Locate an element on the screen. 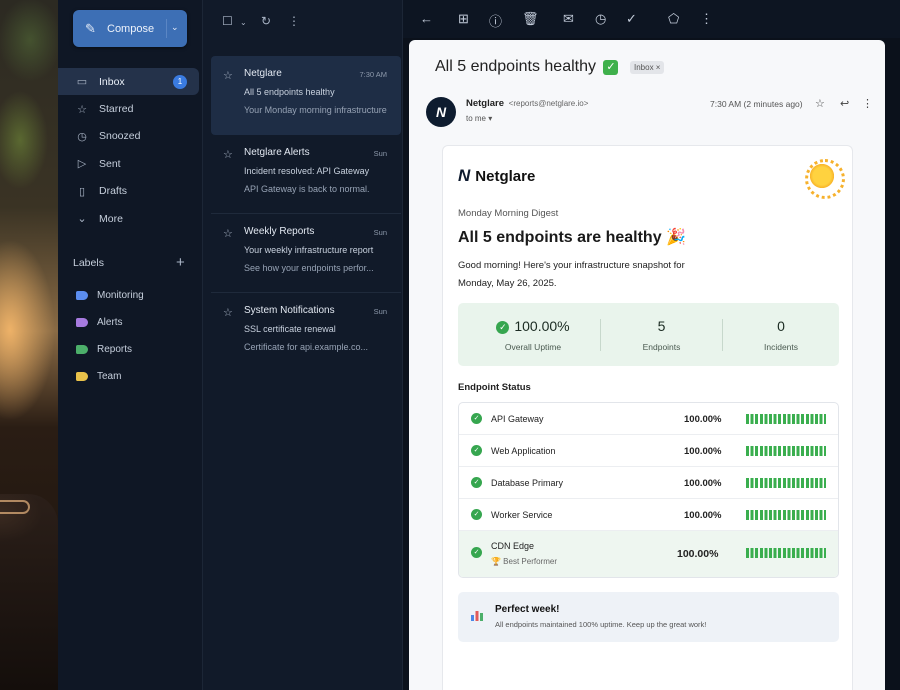 The image size is (900, 690). stat-uptime-value: ✓ 100.00% is located at coordinates (533, 326).